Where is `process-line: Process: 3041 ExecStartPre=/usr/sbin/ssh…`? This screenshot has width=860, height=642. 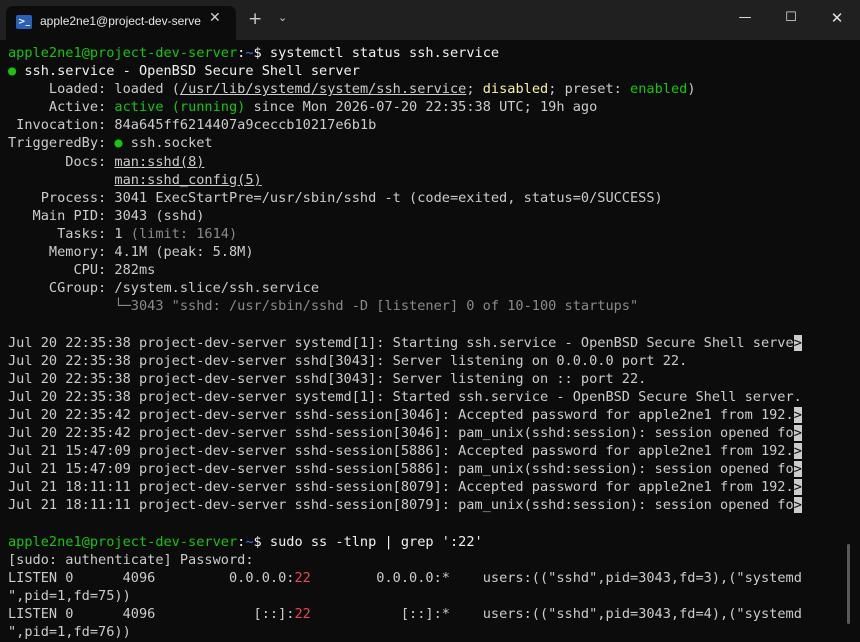
process-line: Process: 3041 ExecStartPre=/usr/sbin/ssh… is located at coordinates (335, 197).